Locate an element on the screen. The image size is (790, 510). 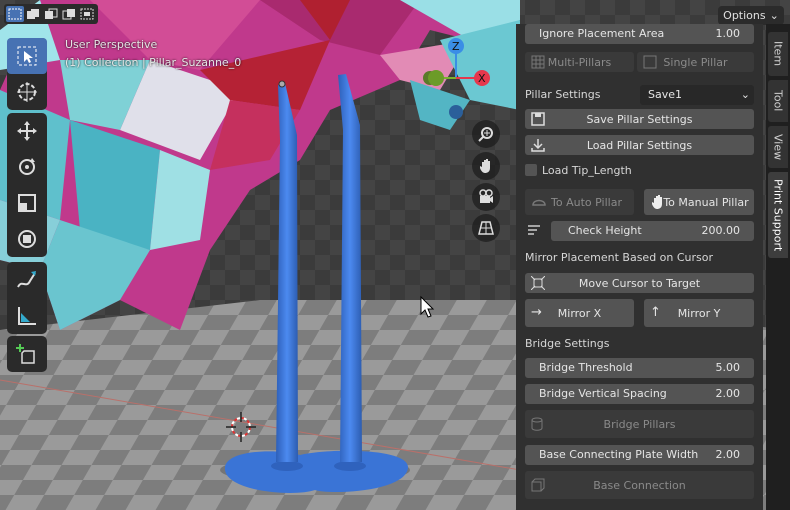
to-manual-label: To Manual Pillar is located at coordinates (706, 202).